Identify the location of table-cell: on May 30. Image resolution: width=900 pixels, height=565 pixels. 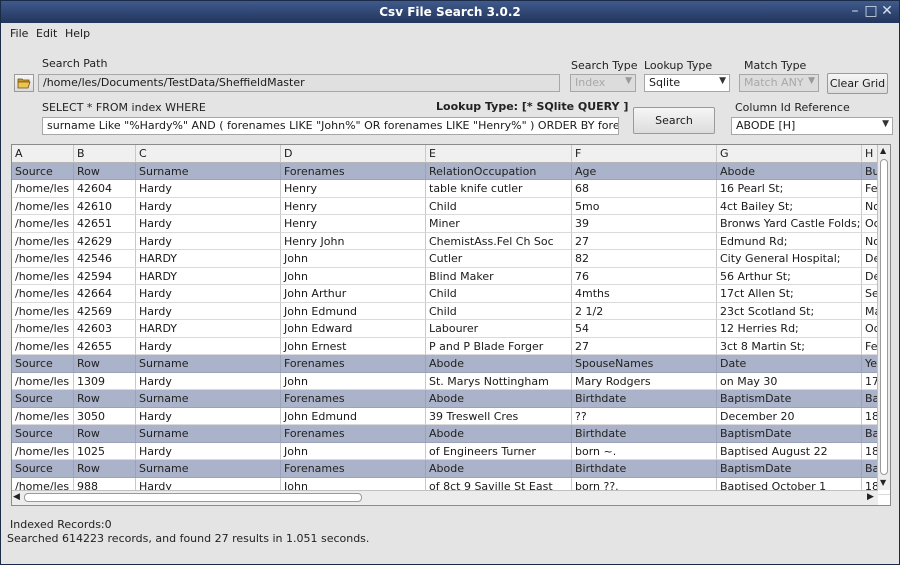
(789, 381).